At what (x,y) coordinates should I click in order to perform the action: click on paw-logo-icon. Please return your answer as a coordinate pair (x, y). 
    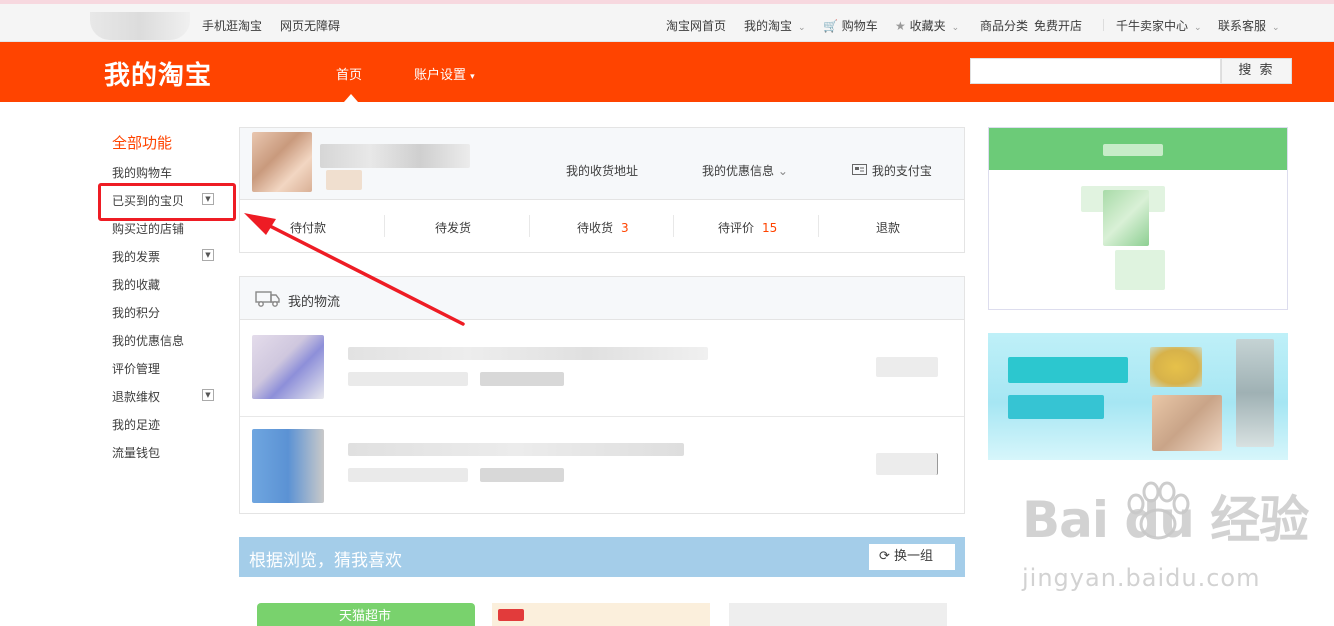
    Looking at the image, I should click on (1158, 510).